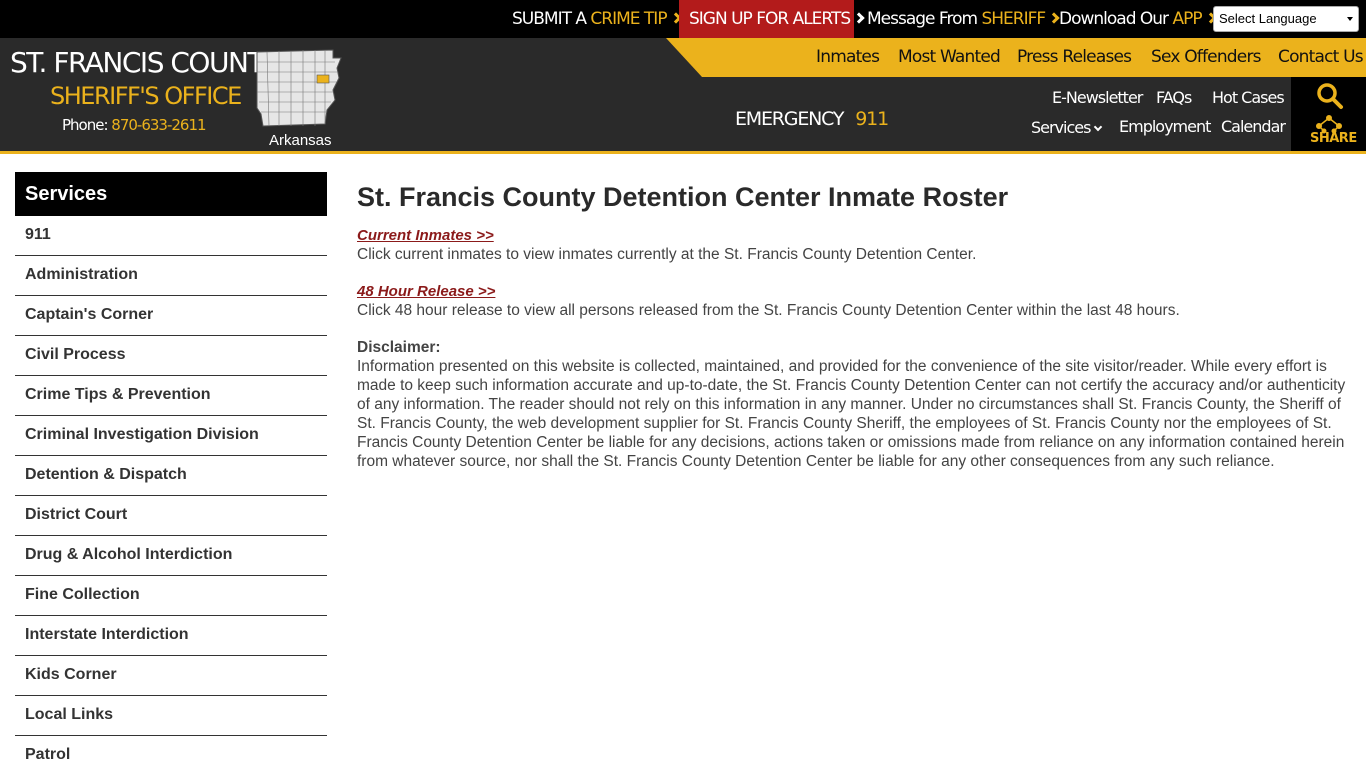 Image resolution: width=1366 pixels, height=768 pixels. Describe the element at coordinates (790, 119) in the screenshot. I see `emergency-label: EMERGENCY` at that location.